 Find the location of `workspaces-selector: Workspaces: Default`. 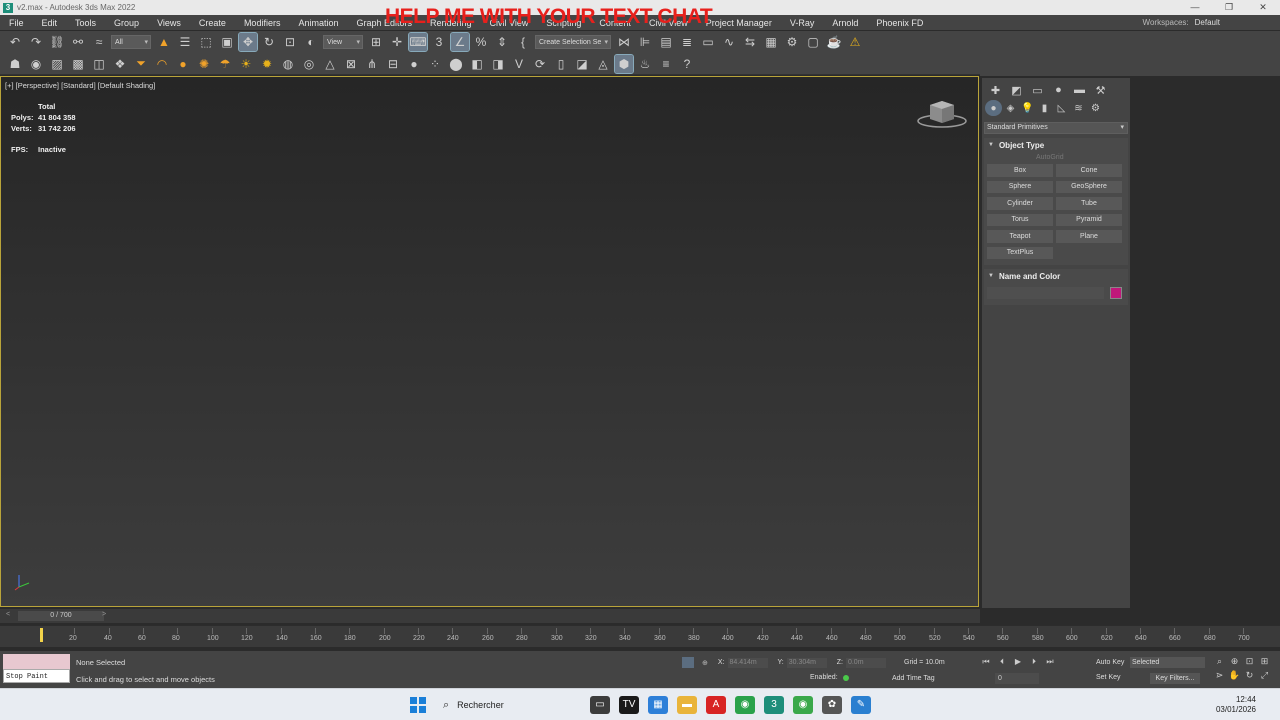

workspaces-selector: Workspaces: Default is located at coordinates (1181, 22).